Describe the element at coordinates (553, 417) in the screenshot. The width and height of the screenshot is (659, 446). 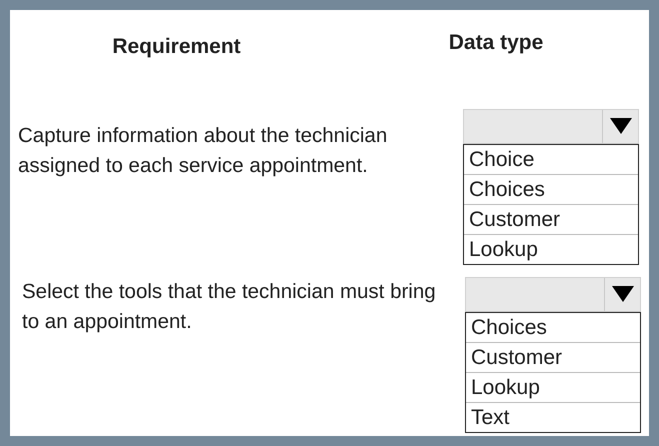
I see `dropdown-option: Text` at that location.